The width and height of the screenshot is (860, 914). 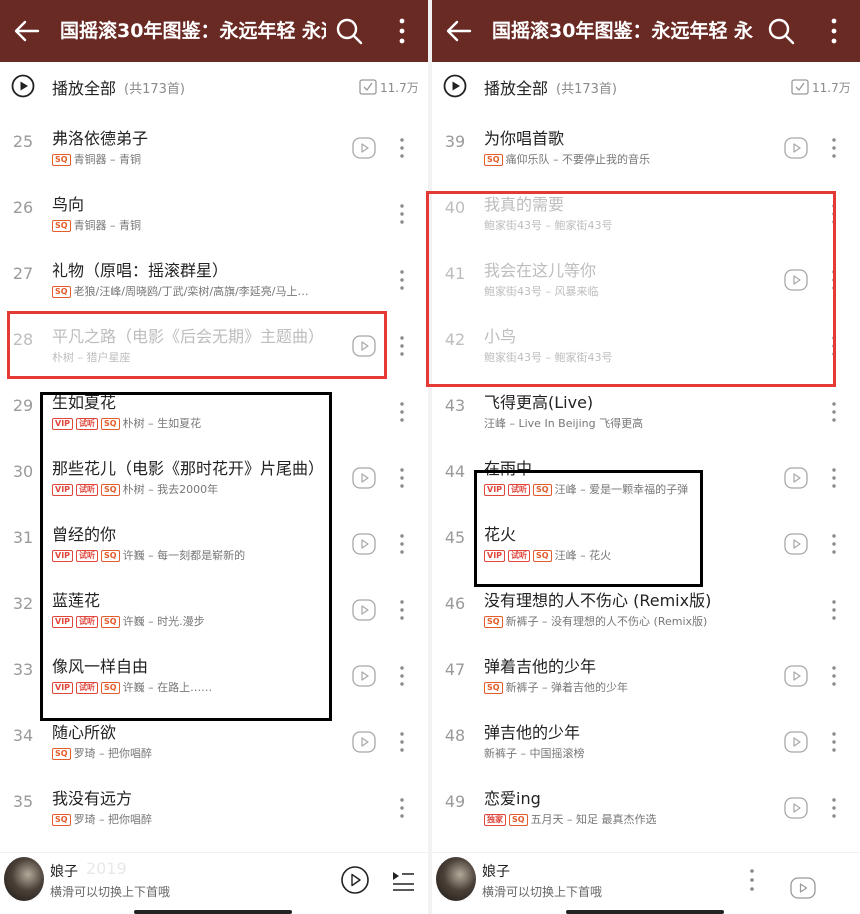 I want to click on collect-icon, so click(x=800, y=87).